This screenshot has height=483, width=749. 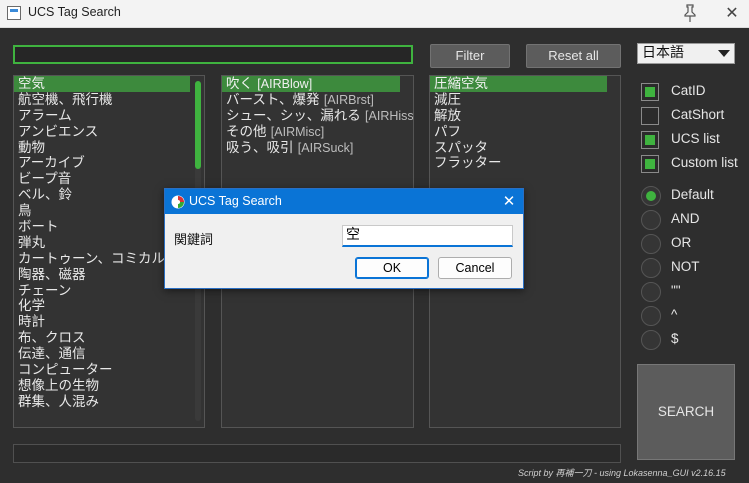 What do you see at coordinates (178, 201) in the screenshot?
I see `app-logo-icon` at bounding box center [178, 201].